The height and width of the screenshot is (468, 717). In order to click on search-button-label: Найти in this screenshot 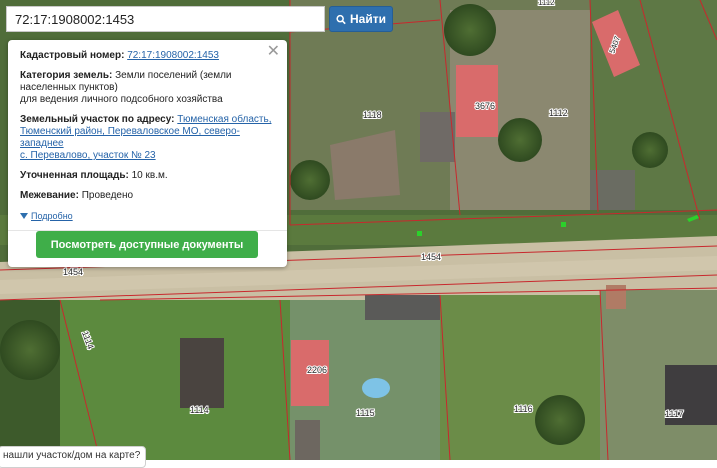, I will do `click(368, 19)`.